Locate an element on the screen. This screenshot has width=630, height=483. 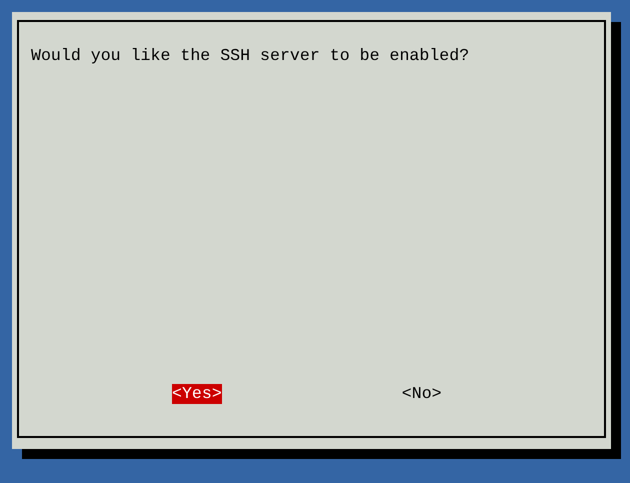
dialog-message: Would you like the SSH server to be enabled? is located at coordinates (250, 56).